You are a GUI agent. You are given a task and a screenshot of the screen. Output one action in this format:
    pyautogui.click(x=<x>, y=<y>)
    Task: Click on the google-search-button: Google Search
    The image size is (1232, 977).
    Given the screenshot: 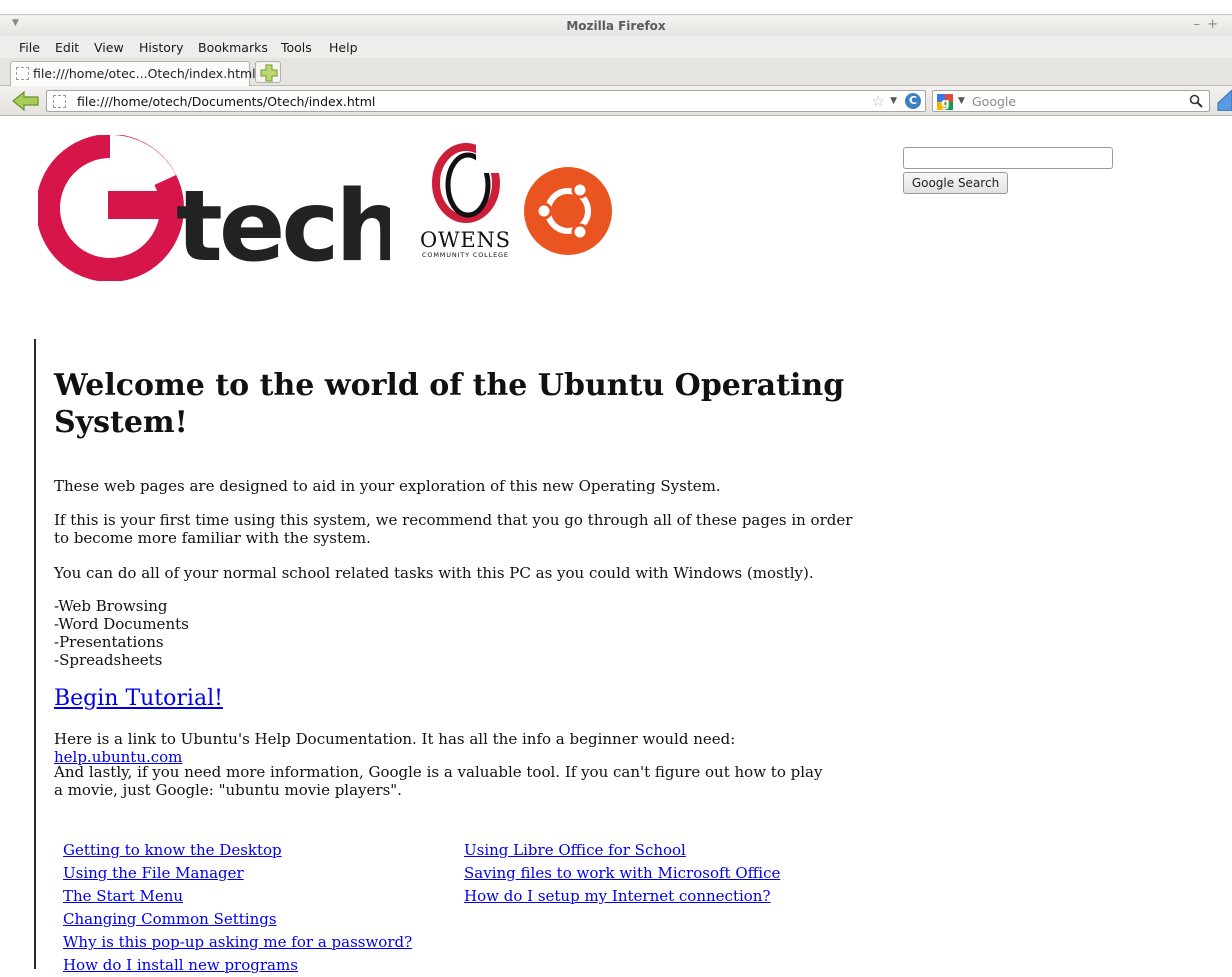 What is the action you would take?
    pyautogui.click(x=955, y=183)
    